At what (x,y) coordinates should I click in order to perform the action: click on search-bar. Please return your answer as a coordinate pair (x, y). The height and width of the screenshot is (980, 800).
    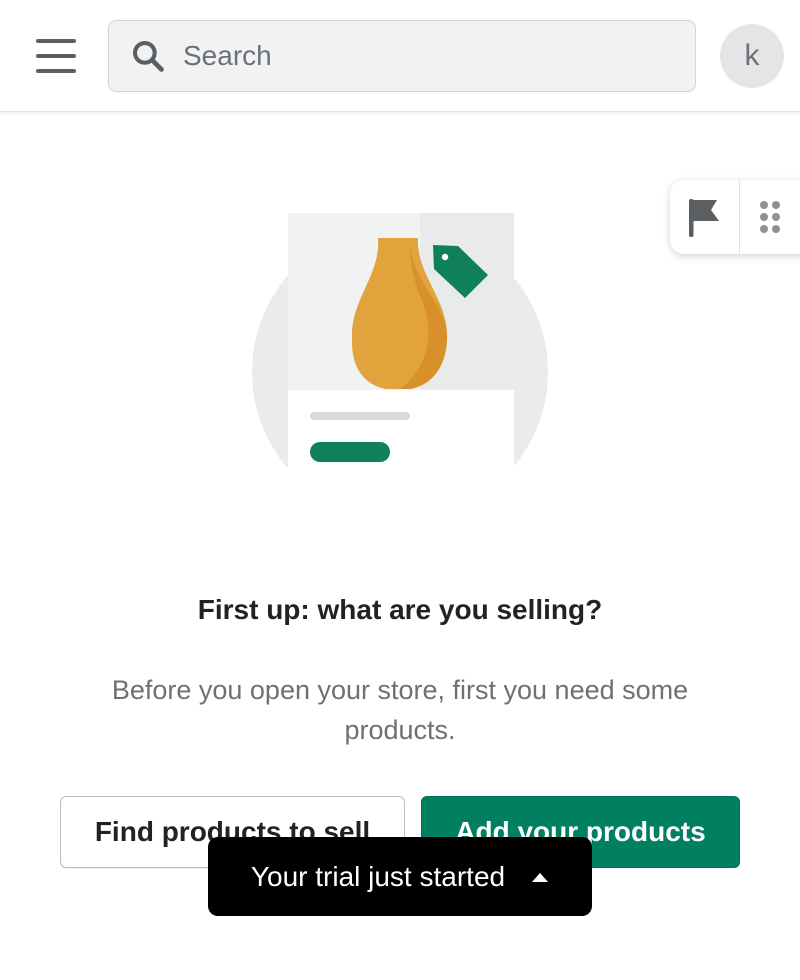
    Looking at the image, I should click on (402, 56).